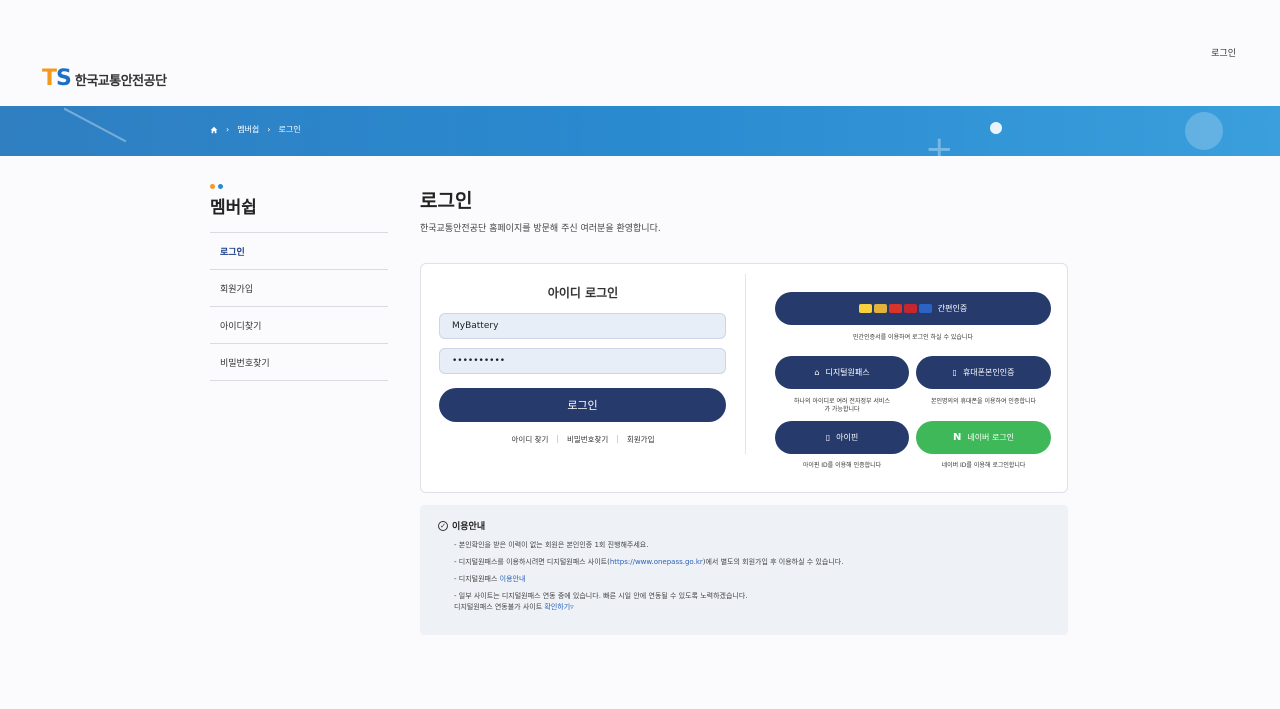  Describe the element at coordinates (752, 579) in the screenshot. I see `list-item: 디지털원패스 이용안내` at that location.